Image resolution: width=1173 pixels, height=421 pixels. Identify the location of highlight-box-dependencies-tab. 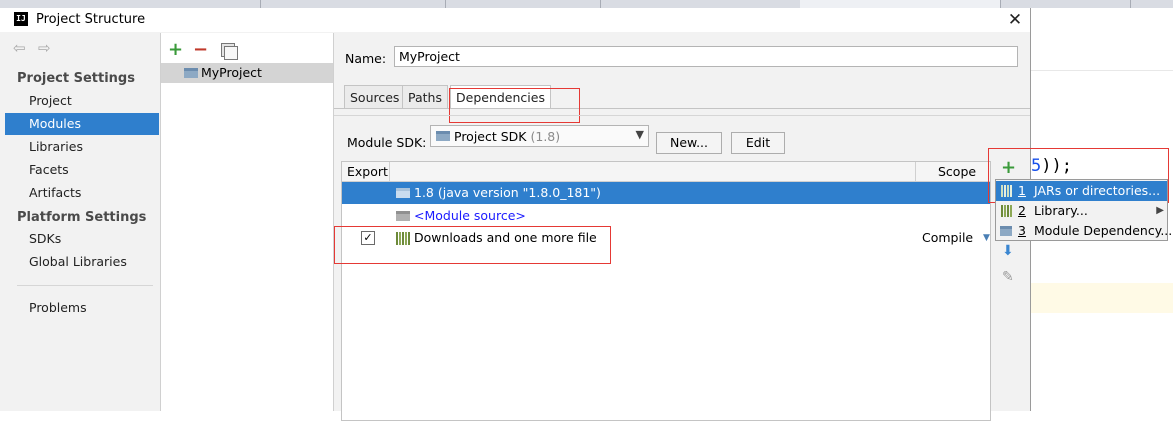
(514, 105).